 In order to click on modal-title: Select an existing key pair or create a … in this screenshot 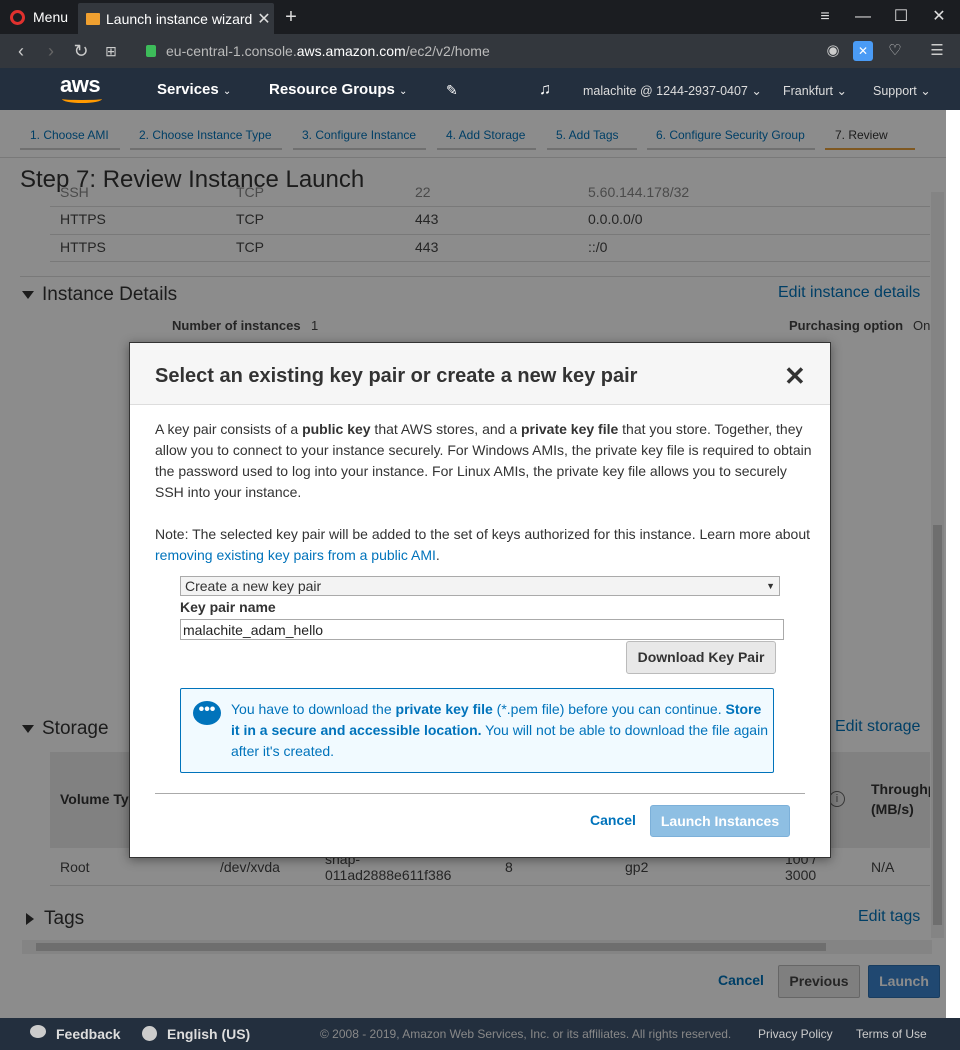, I will do `click(396, 376)`.